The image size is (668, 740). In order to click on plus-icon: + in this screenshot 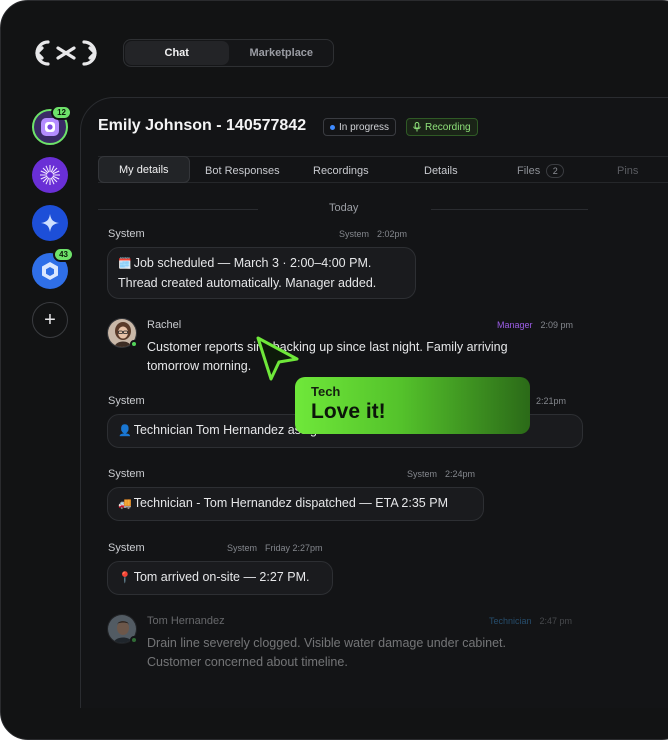, I will do `click(50, 320)`.